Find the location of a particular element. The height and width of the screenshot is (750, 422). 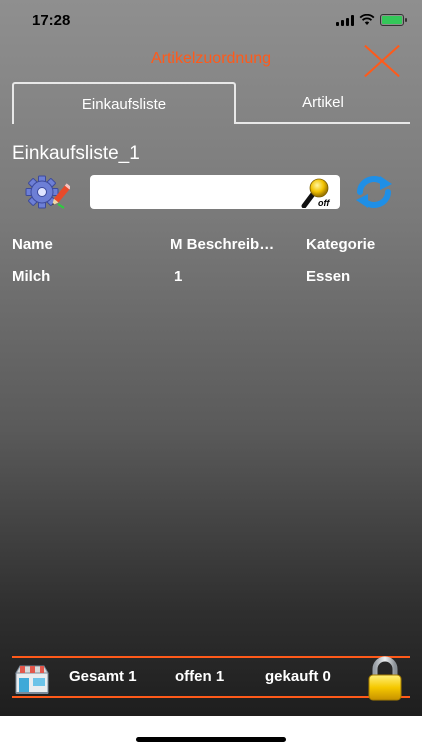

close-icon is located at coordinates (380, 62).